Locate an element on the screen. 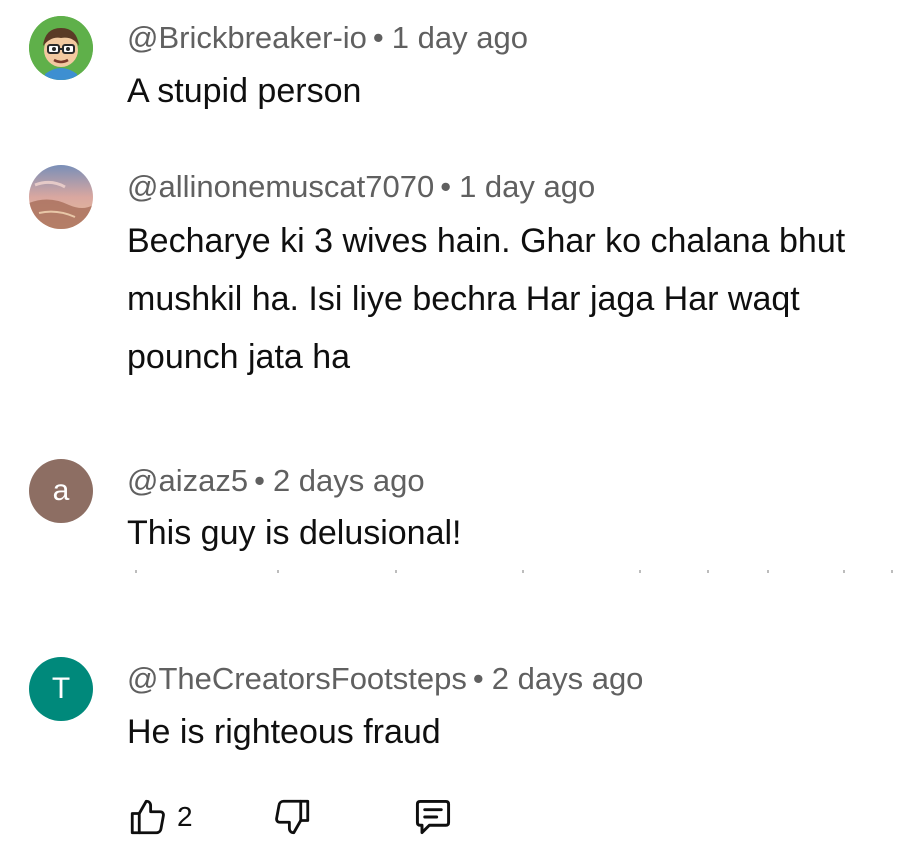 The width and height of the screenshot is (915, 852). dislike-button is located at coordinates (292, 817).